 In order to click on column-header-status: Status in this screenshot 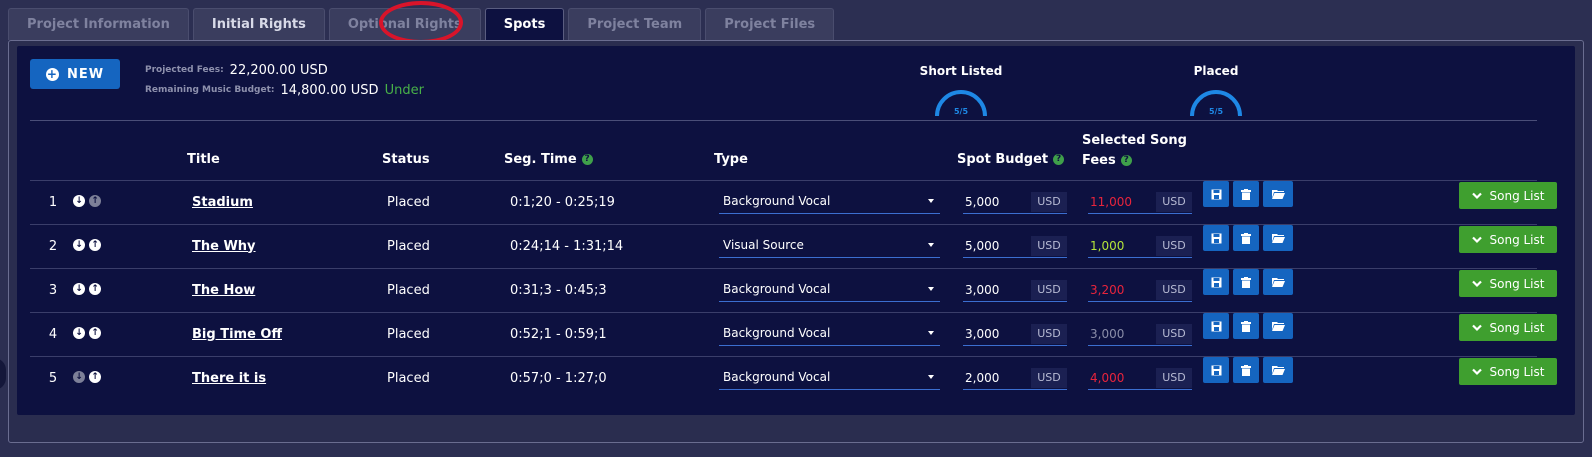, I will do `click(406, 159)`.